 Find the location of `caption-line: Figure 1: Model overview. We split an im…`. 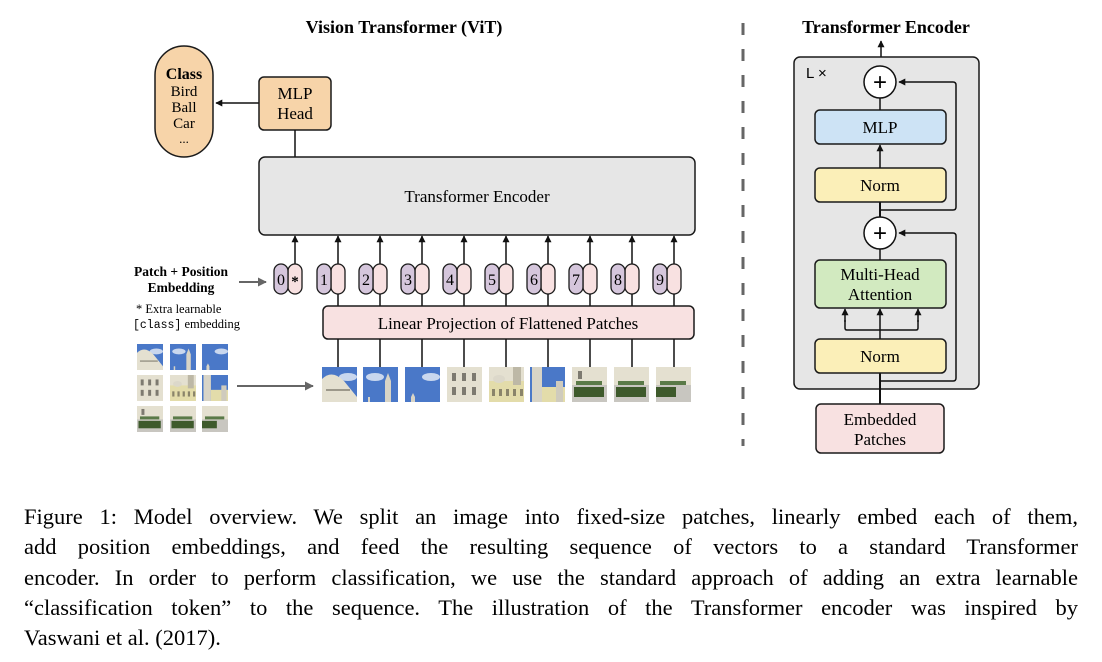

caption-line: Figure 1: Model overview. We split an im… is located at coordinates (551, 516).